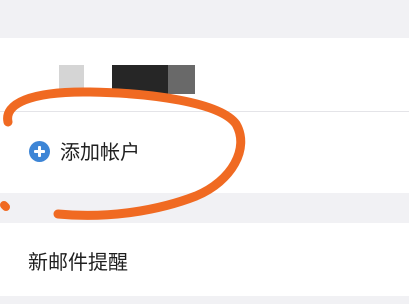 The height and width of the screenshot is (304, 409). I want to click on redacted-account-name, so click(140, 79).